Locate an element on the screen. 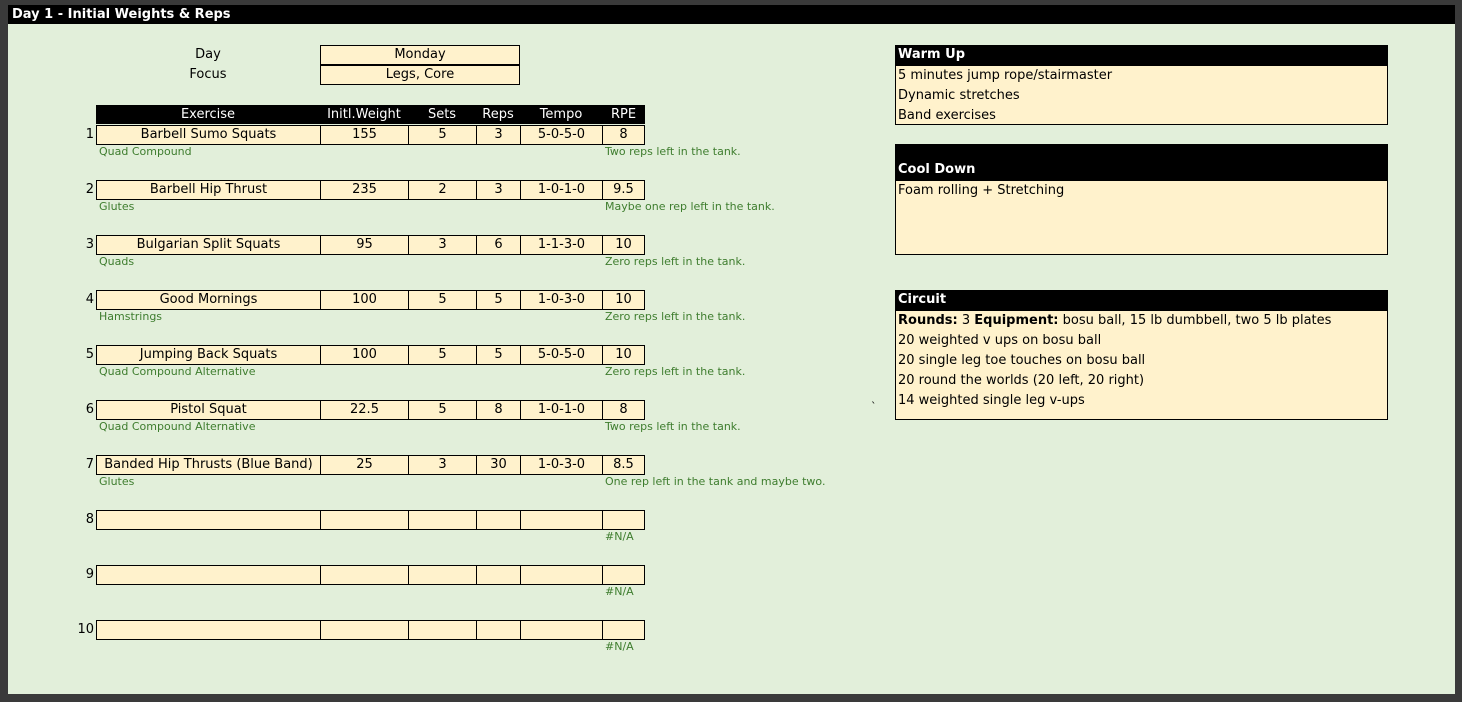 This screenshot has height=702, width=1462. warmup-line: 5 minutes jump rope/stairmaster is located at coordinates (1005, 75).